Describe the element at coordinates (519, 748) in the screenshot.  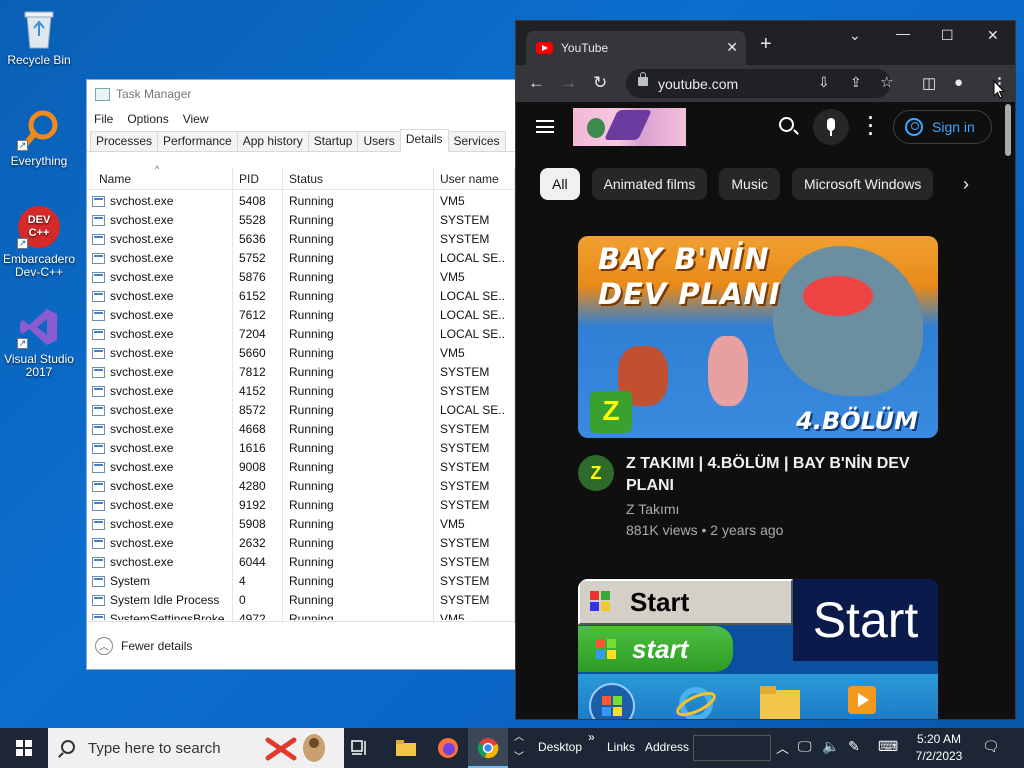
I see `toolbar-scroll-arrows-icon: ︿ ﹀` at that location.